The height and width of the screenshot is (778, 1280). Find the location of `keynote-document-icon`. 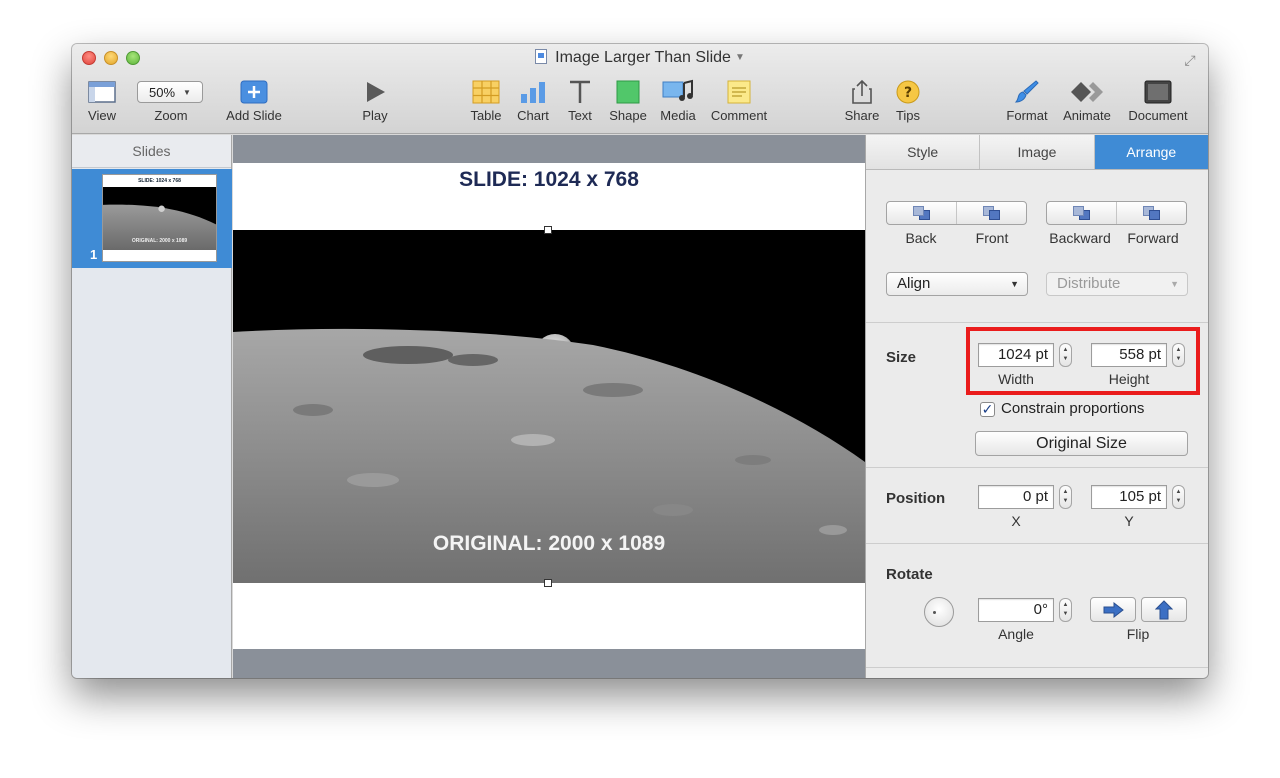

keynote-document-icon is located at coordinates (541, 56).